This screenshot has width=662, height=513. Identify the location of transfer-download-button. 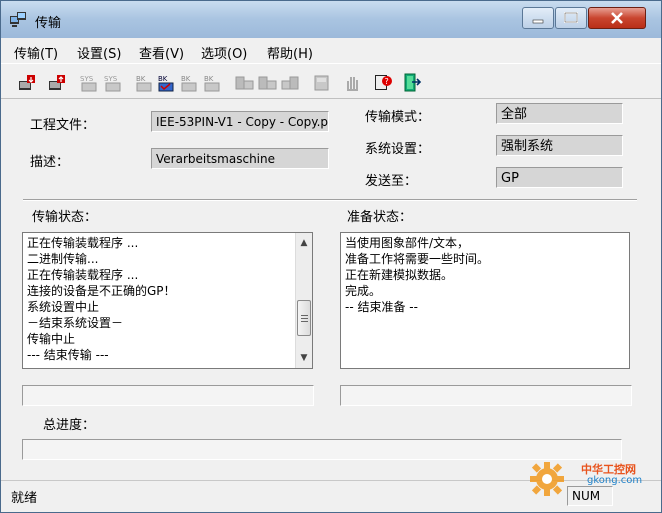
(27, 82).